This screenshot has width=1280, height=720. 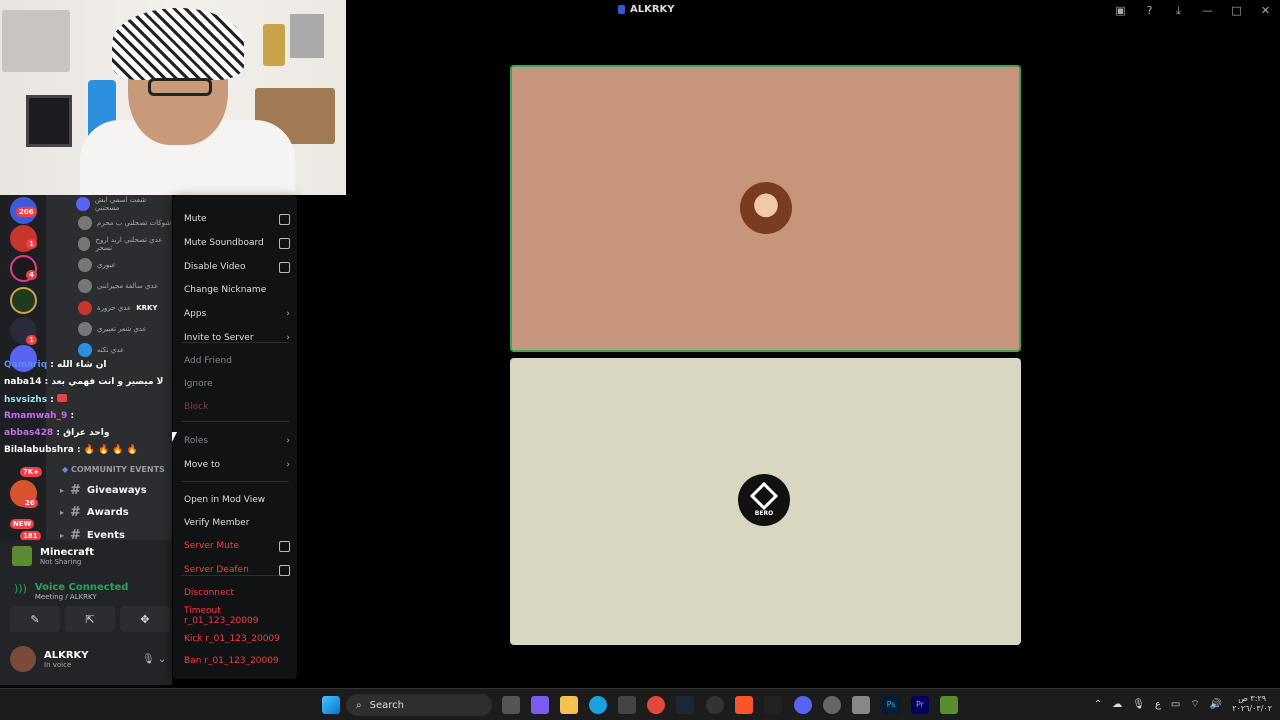 What do you see at coordinates (31, 340) in the screenshot?
I see `server-badge: 1` at bounding box center [31, 340].